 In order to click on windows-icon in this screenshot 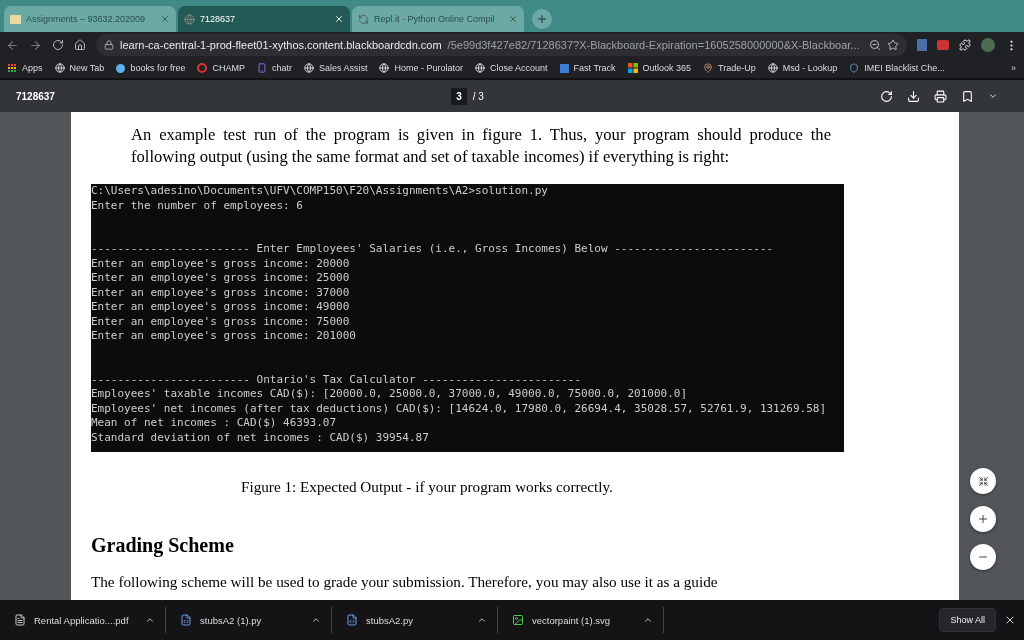, I will do `click(632, 68)`.